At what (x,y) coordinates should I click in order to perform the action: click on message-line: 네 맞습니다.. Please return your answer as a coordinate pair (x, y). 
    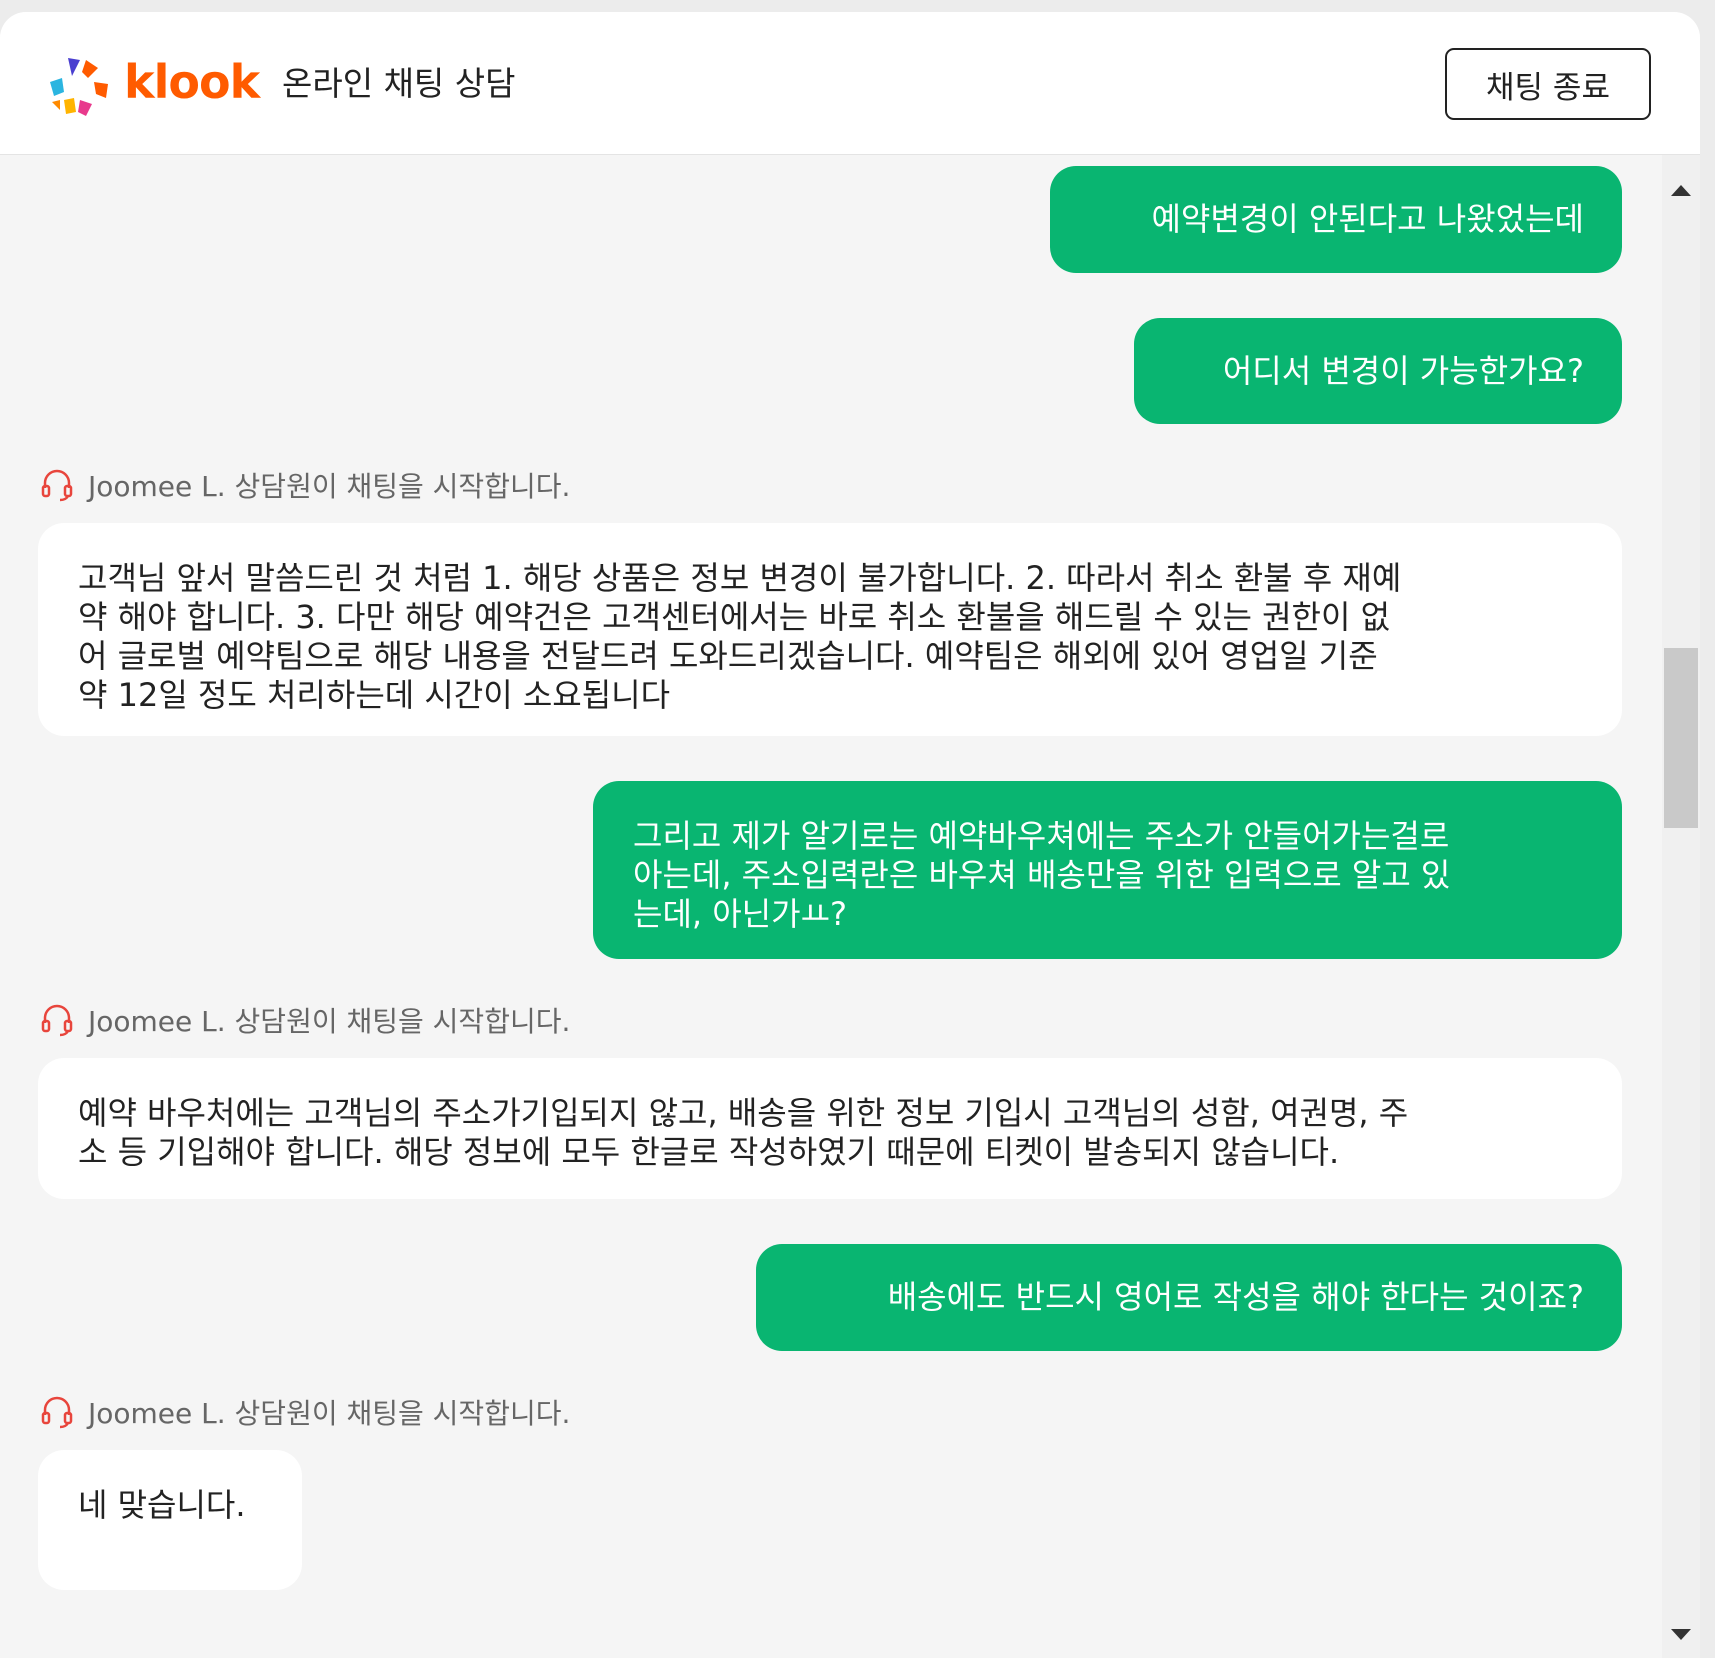
    Looking at the image, I should click on (162, 1505).